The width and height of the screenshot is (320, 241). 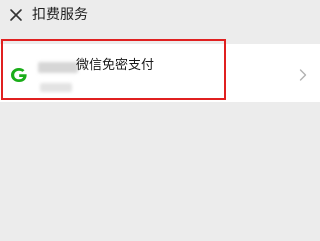 I want to click on page-title: 扣费服务, so click(x=60, y=15).